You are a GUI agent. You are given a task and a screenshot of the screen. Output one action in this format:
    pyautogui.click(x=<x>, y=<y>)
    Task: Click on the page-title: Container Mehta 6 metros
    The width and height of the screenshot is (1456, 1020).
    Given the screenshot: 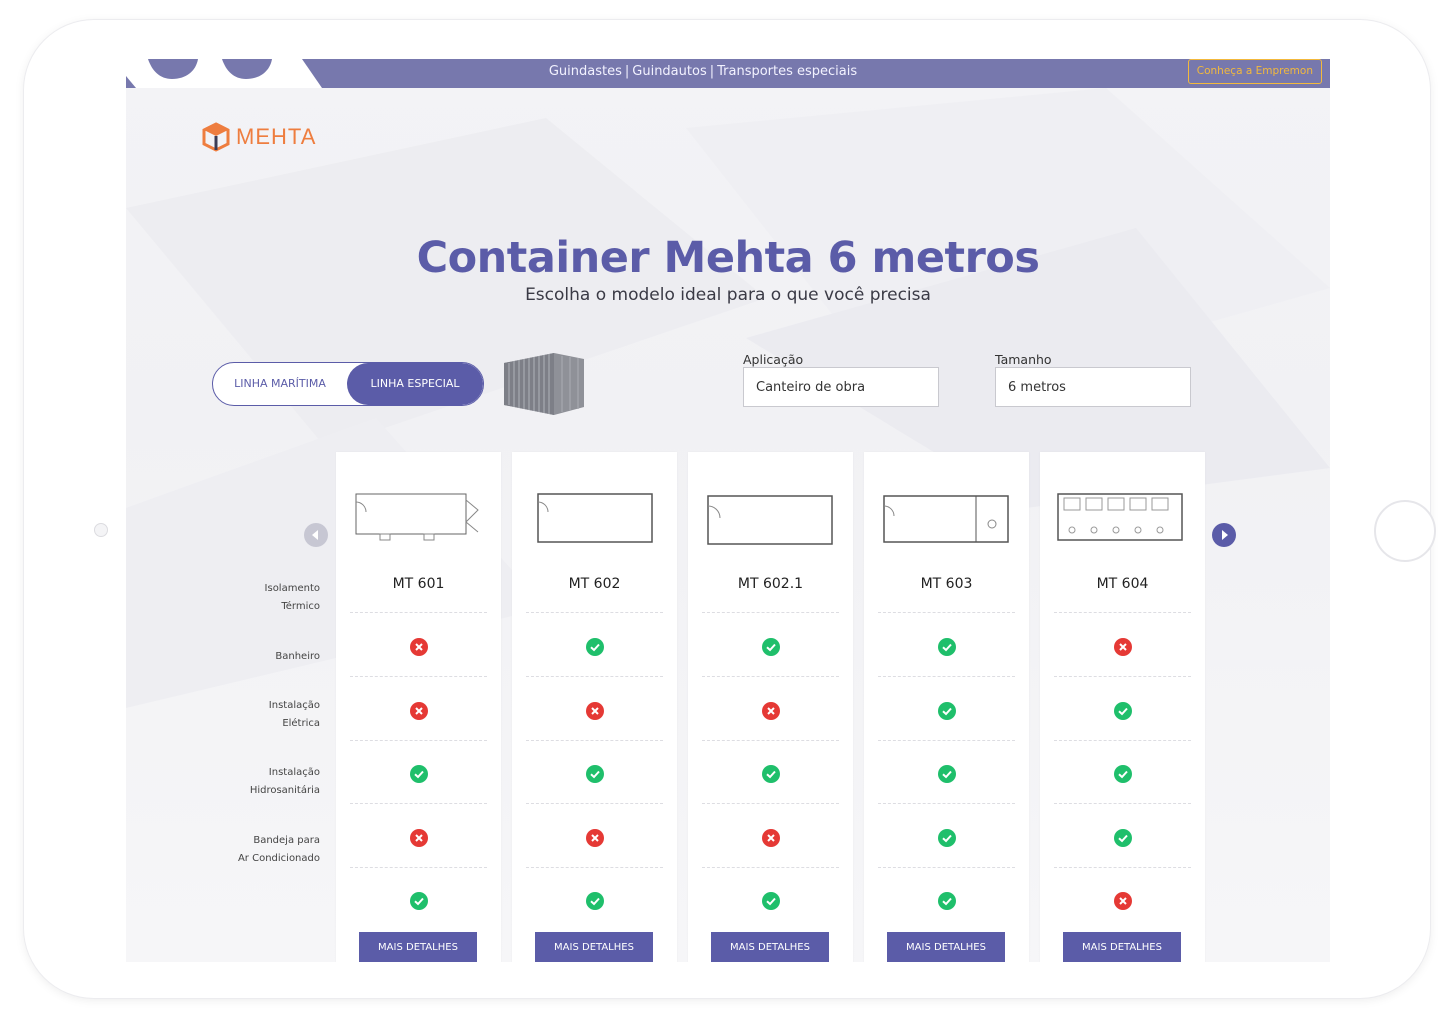 What is the action you would take?
    pyautogui.click(x=728, y=258)
    